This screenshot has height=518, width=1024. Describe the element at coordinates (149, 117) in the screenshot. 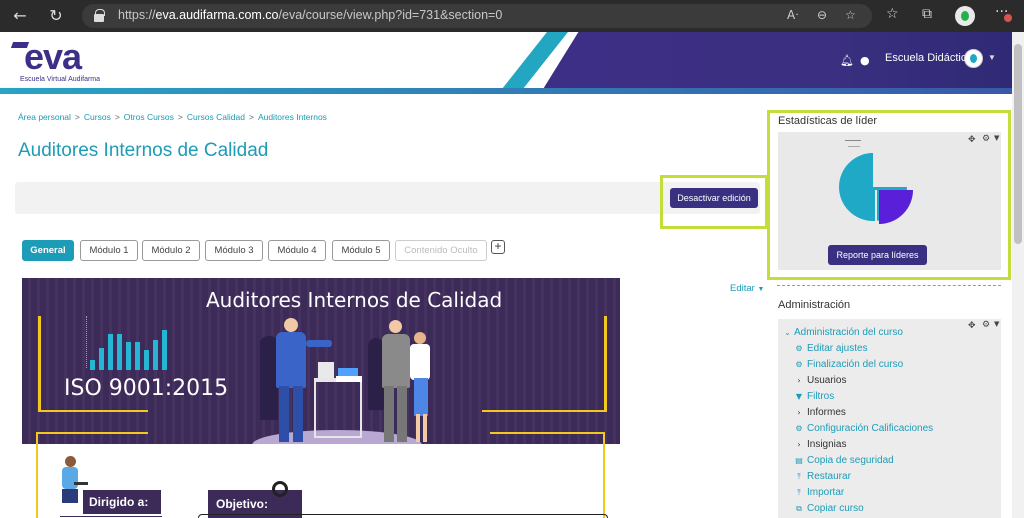

I see `breadcrumb-item: Otros Cursos` at that location.